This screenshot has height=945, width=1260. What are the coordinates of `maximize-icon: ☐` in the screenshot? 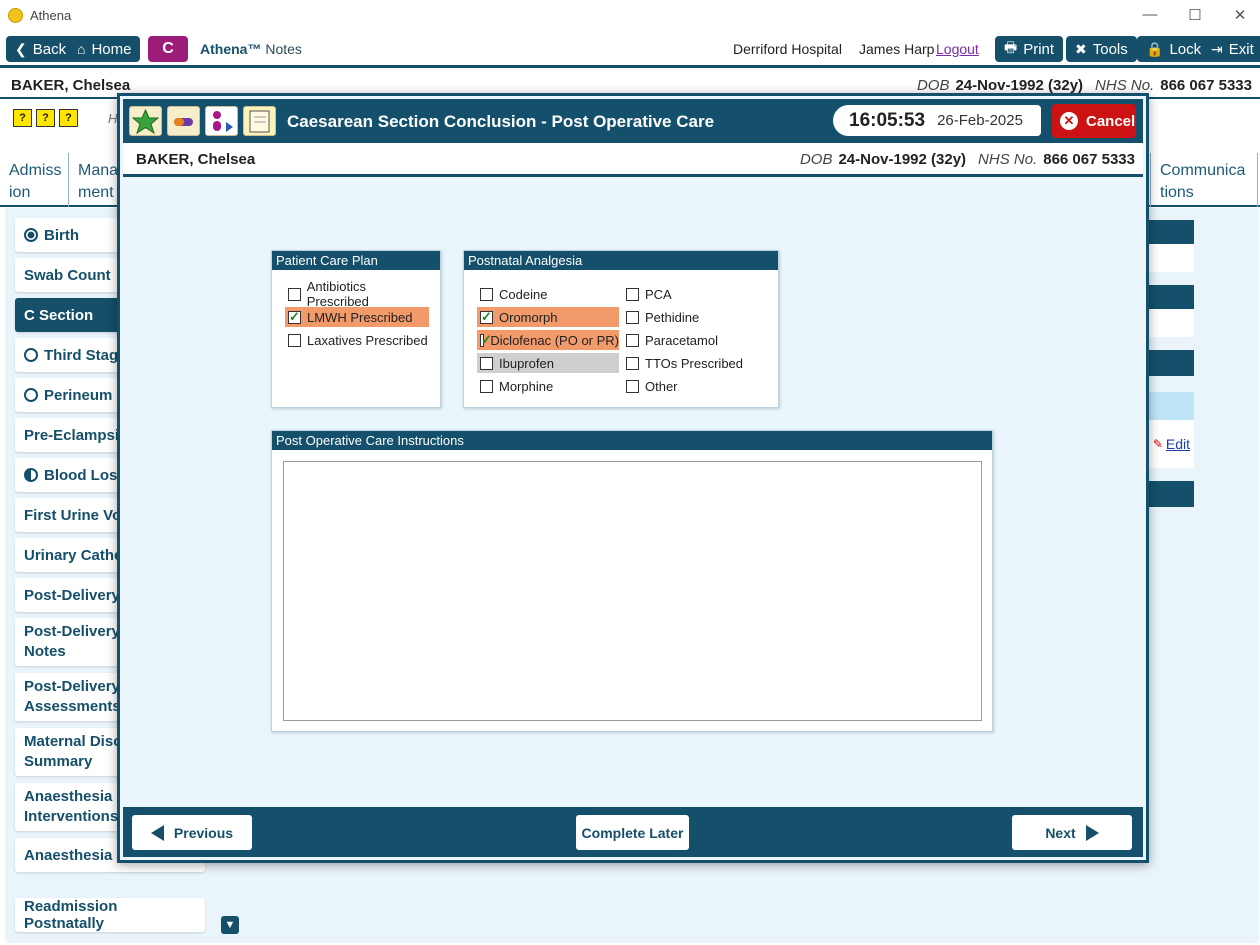 It's located at (1195, 15).